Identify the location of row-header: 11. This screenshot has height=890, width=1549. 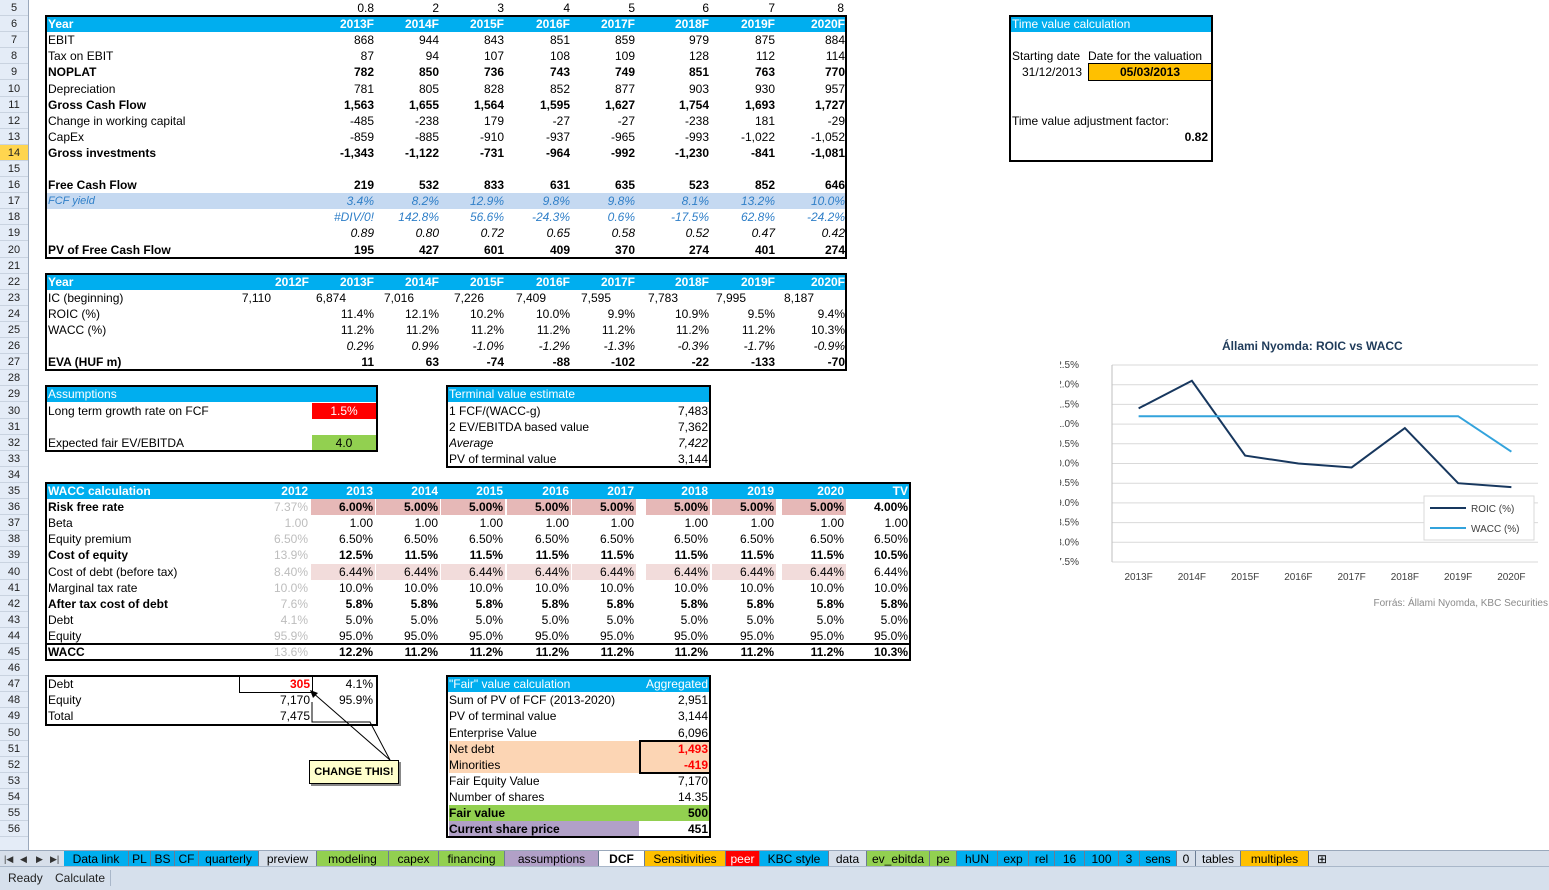
(14, 105).